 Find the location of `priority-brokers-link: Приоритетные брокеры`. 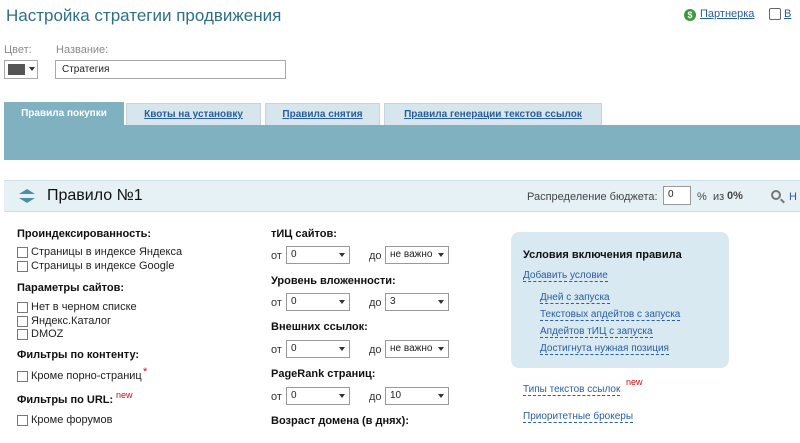

priority-brokers-link: Приоритетные брокеры is located at coordinates (578, 417).